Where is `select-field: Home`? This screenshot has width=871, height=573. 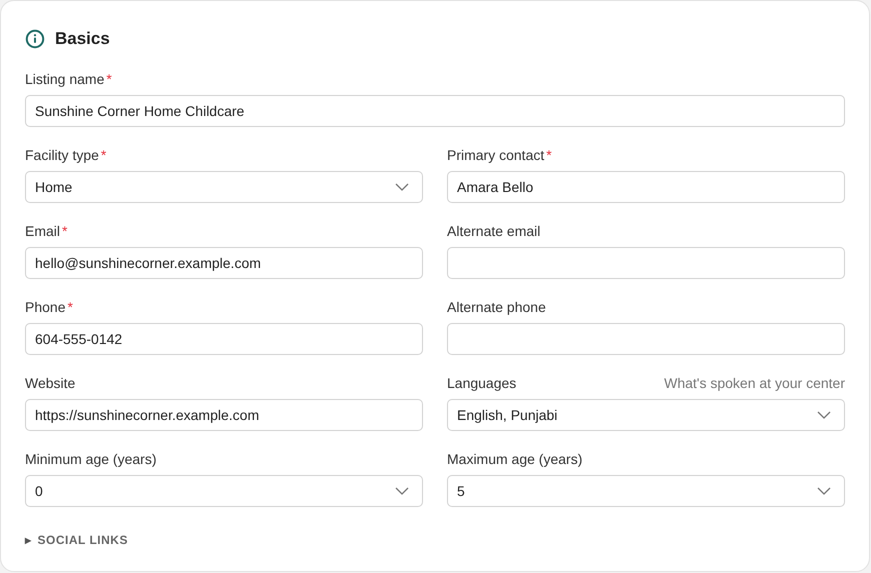
select-field: Home is located at coordinates (224, 187).